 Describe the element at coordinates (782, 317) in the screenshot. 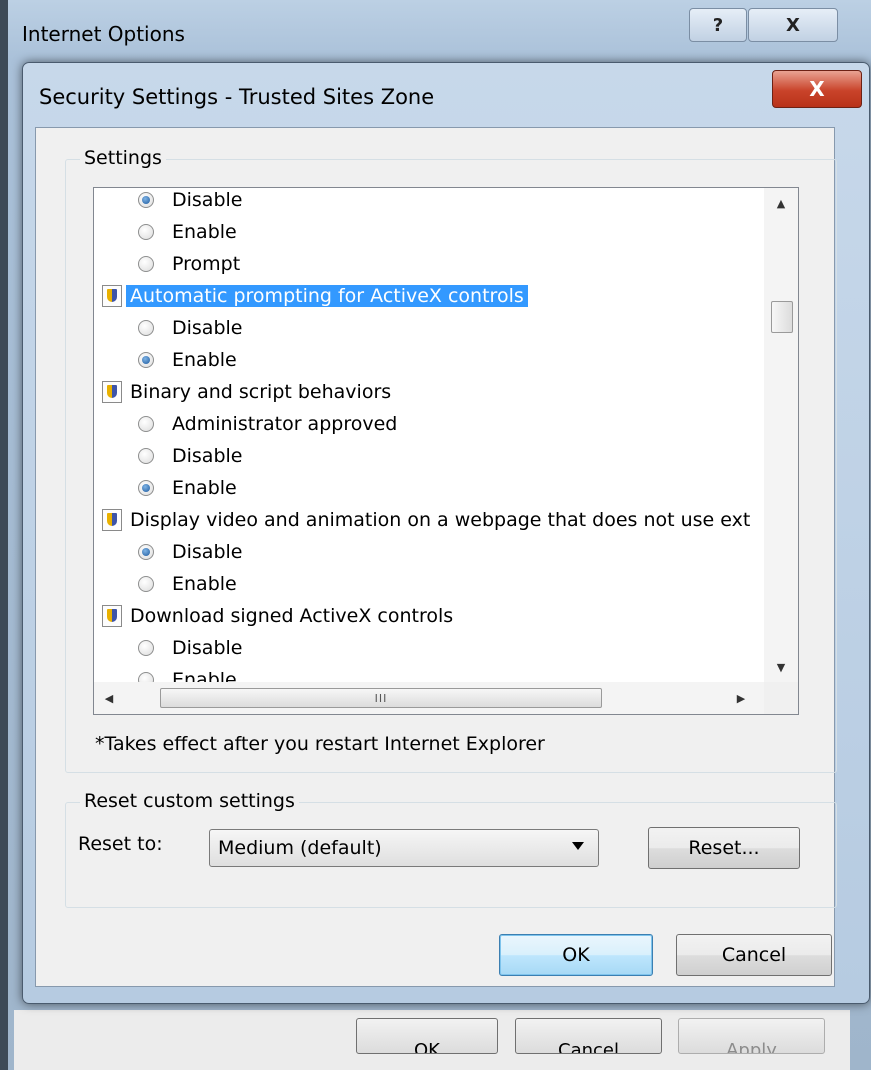

I see `vertical-scroll-thumb` at that location.